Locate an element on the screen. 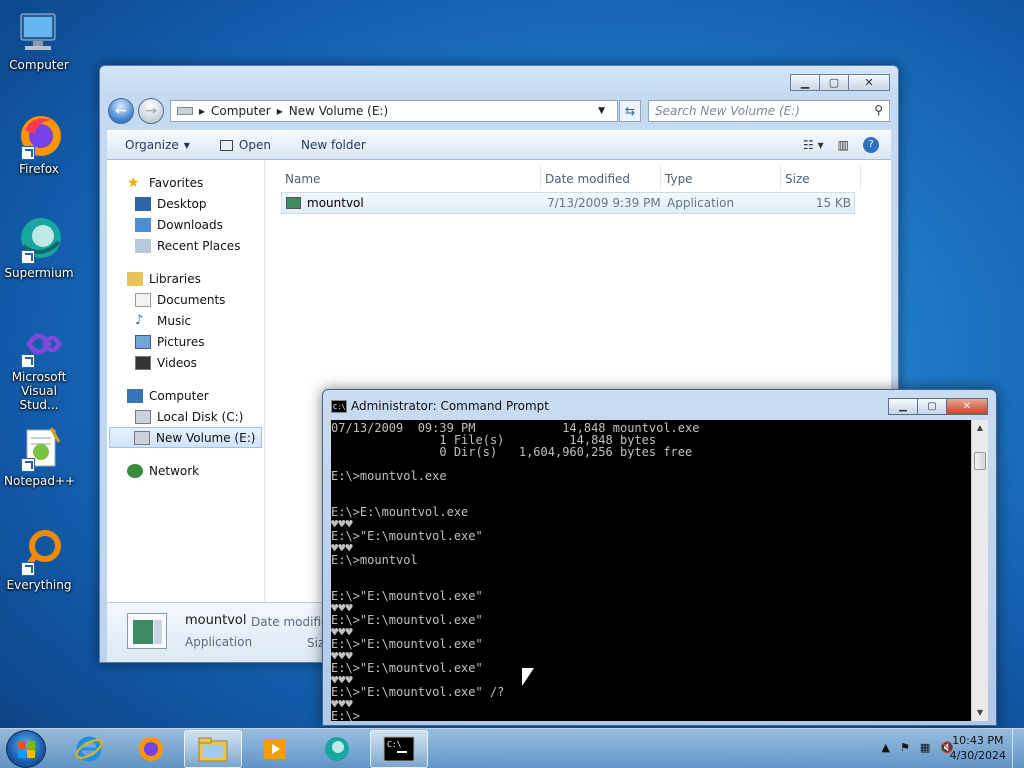  nav-documents: Documents is located at coordinates (185, 299).